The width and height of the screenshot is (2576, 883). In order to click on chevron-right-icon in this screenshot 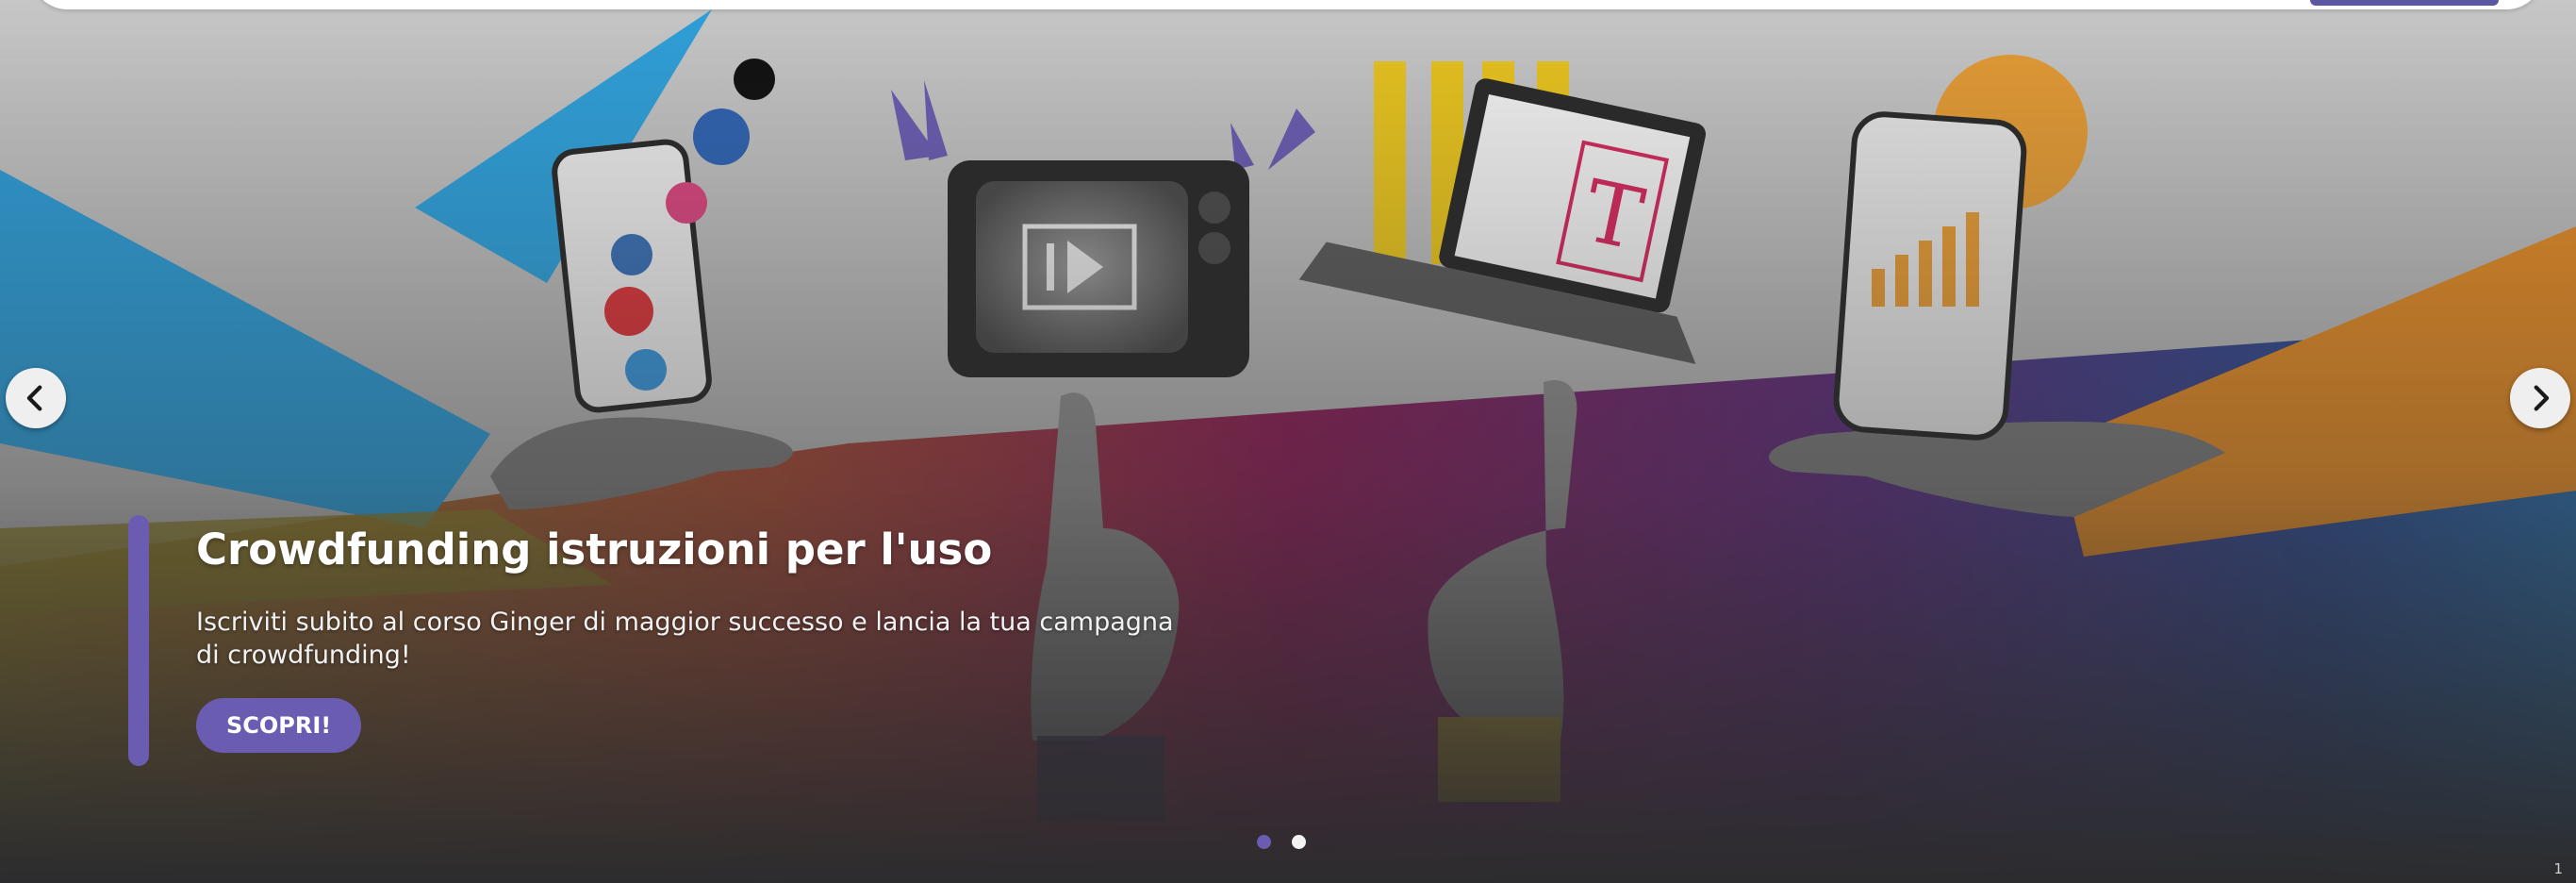, I will do `click(2542, 398)`.